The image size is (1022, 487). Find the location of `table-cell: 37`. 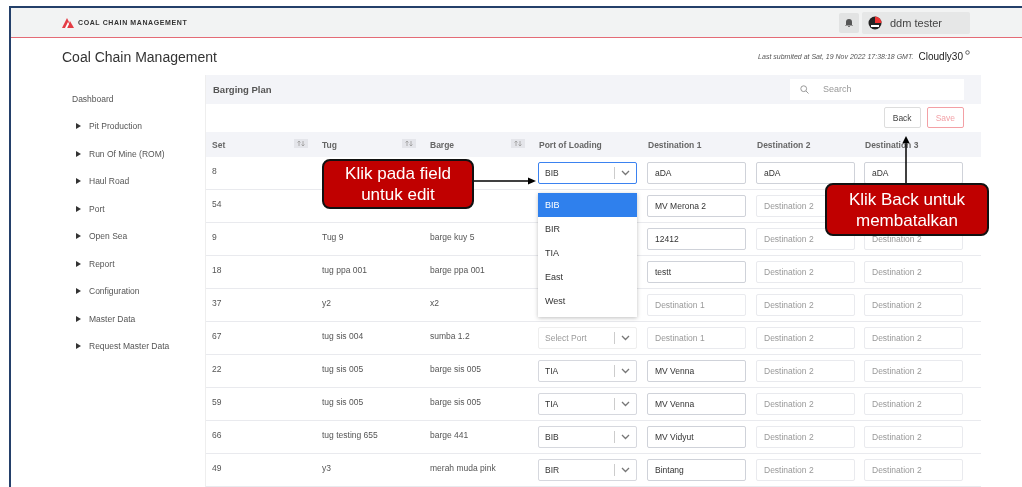

table-cell: 37 is located at coordinates (217, 303).